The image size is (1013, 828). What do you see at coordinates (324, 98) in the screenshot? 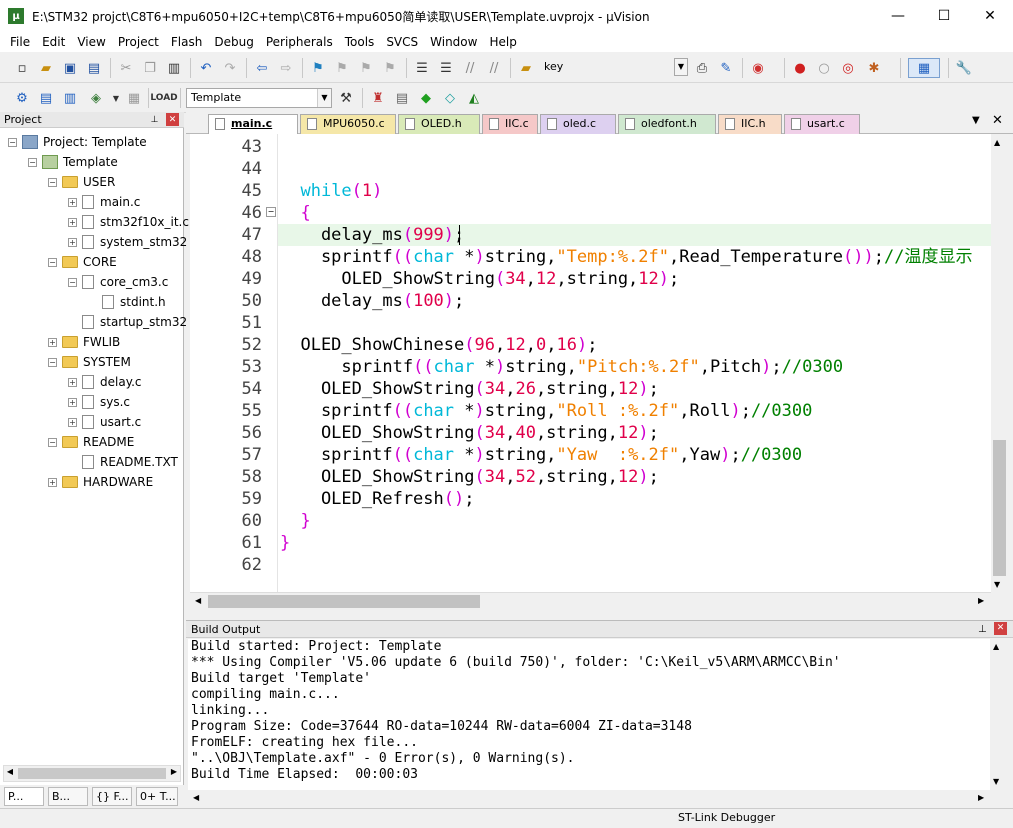
I see `chevron-down-icon: ▼` at bounding box center [324, 98].